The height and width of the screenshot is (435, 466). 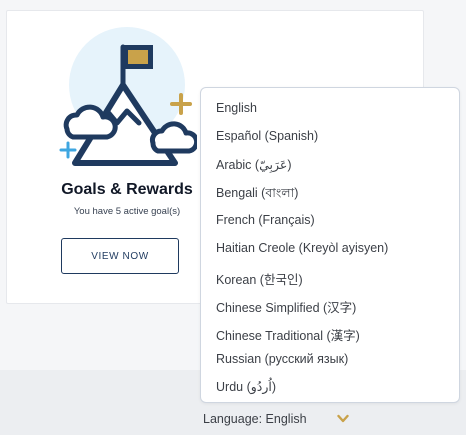 What do you see at coordinates (236, 108) in the screenshot?
I see `language-option-english: English` at bounding box center [236, 108].